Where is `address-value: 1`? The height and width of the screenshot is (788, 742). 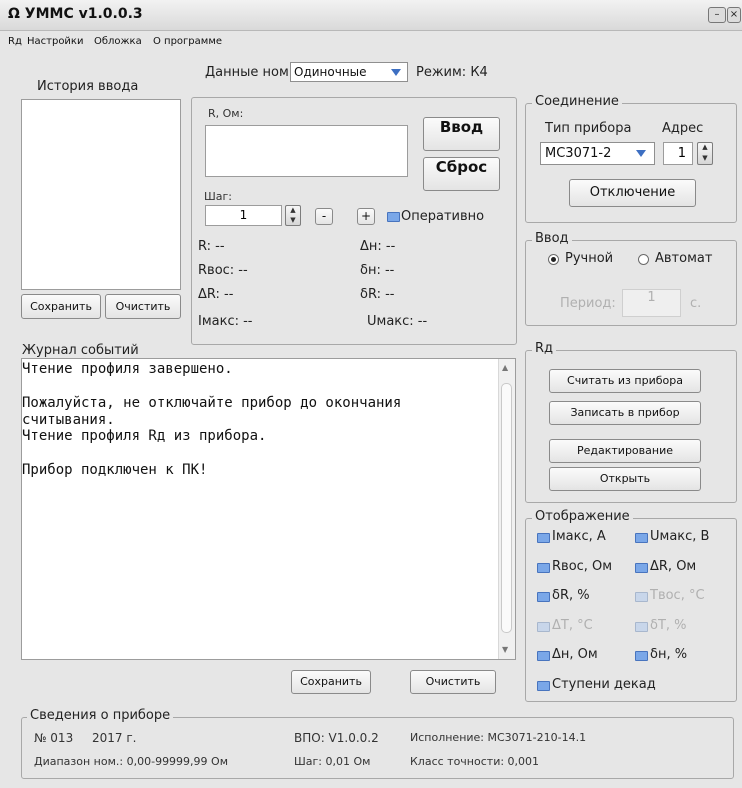 address-value: 1 is located at coordinates (681, 153).